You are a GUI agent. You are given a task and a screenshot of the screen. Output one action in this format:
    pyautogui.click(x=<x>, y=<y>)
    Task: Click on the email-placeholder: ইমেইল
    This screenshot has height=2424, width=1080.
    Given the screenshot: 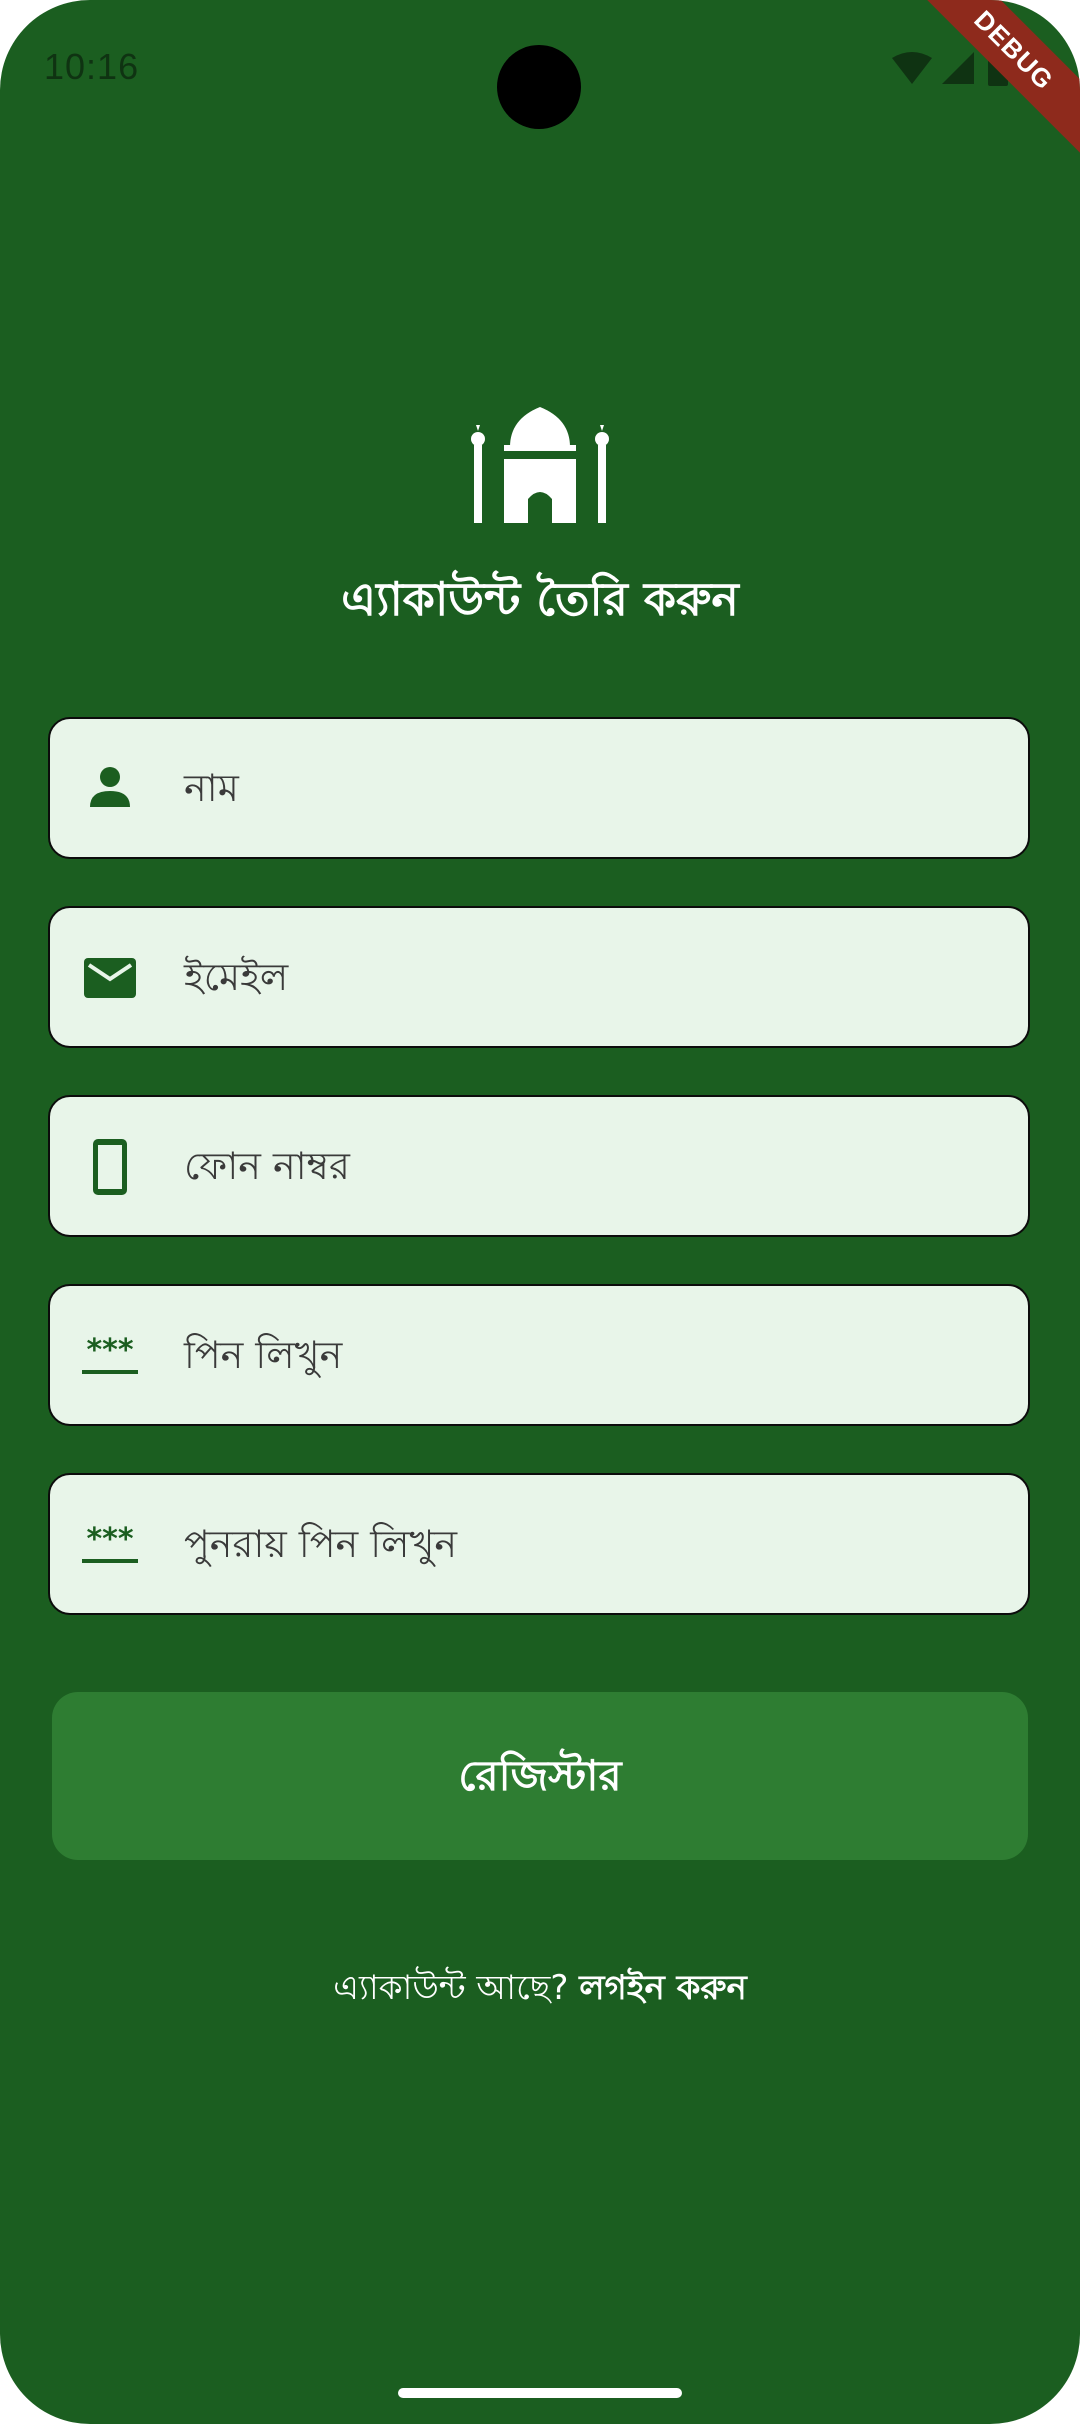 What is the action you would take?
    pyautogui.click(x=236, y=977)
    